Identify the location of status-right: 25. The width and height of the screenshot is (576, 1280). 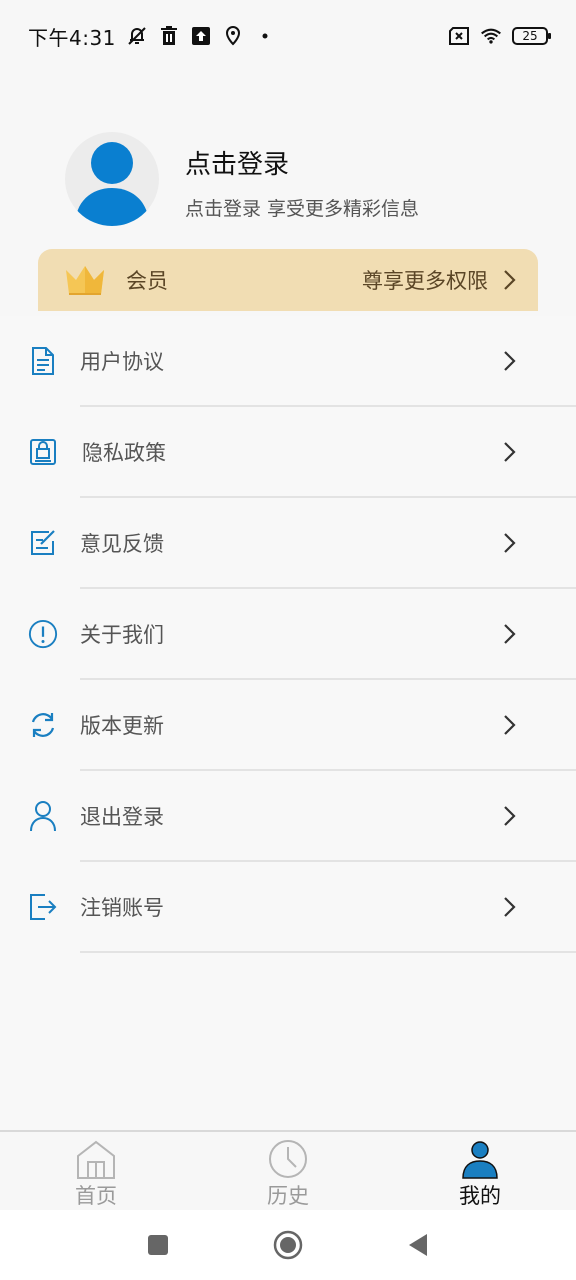
(499, 36).